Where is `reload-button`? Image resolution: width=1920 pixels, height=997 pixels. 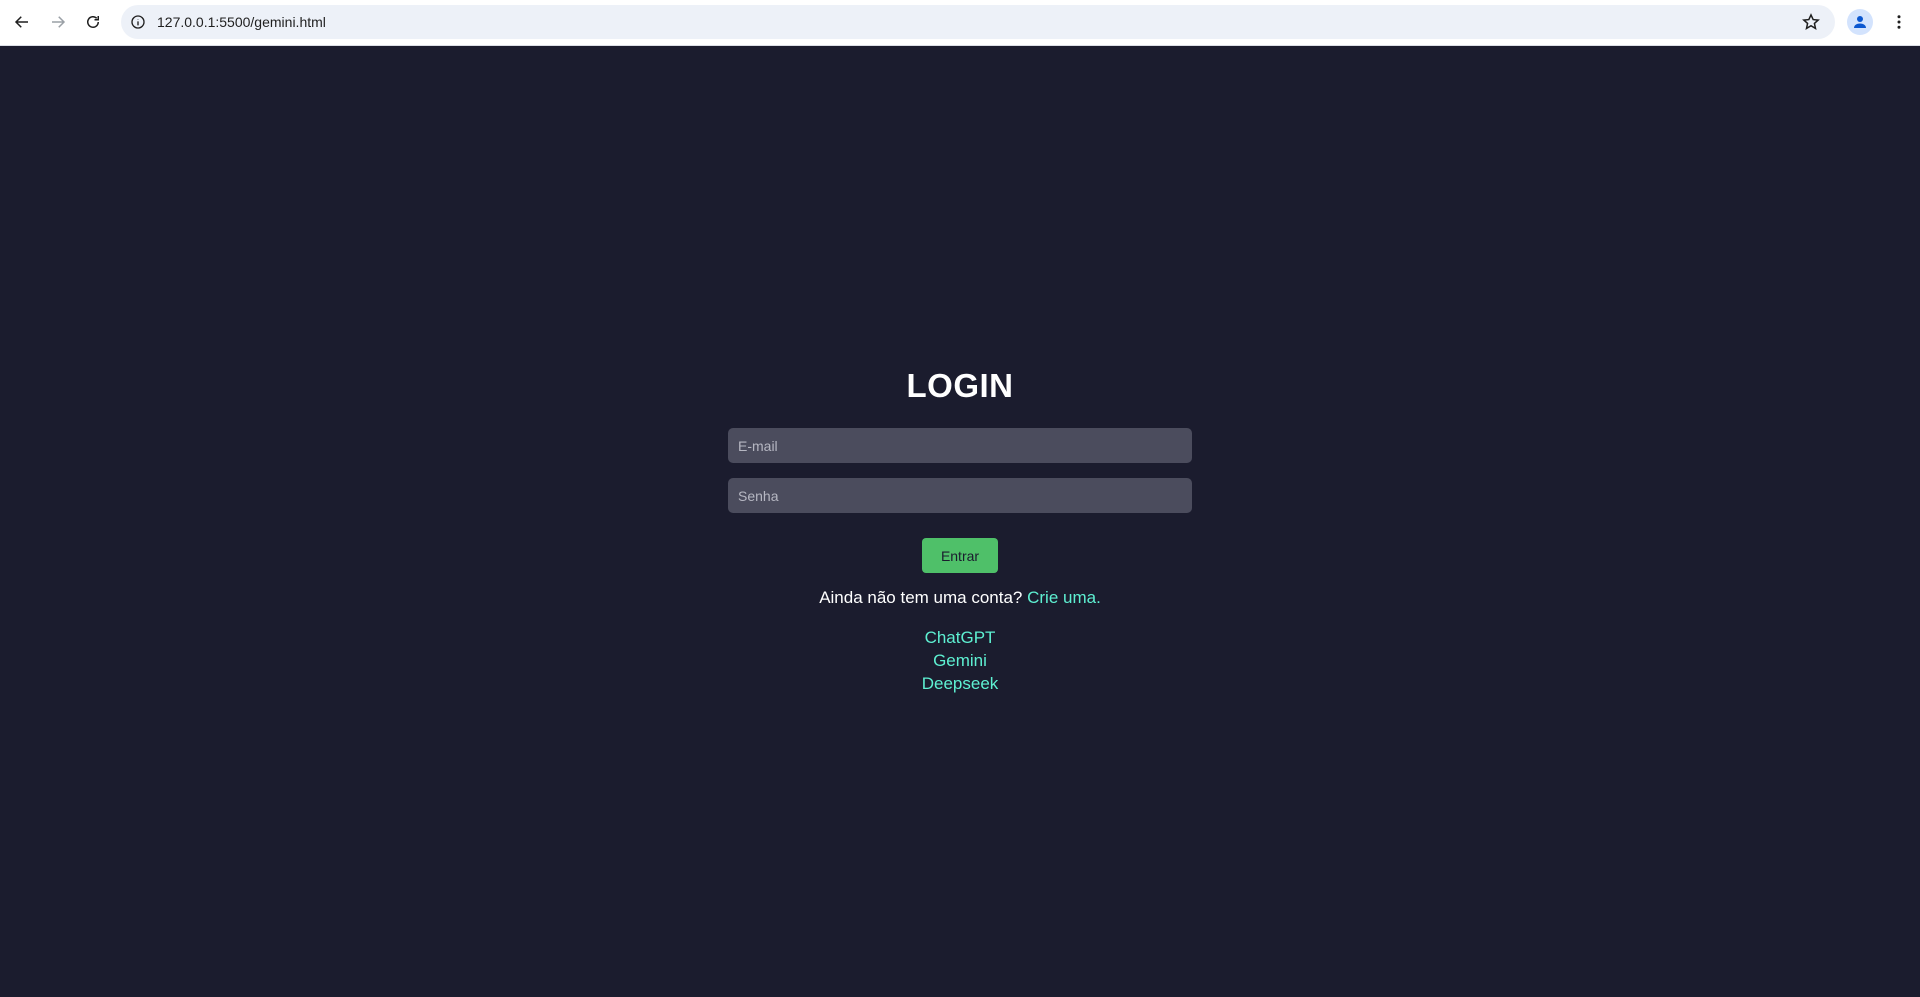
reload-button is located at coordinates (93, 22).